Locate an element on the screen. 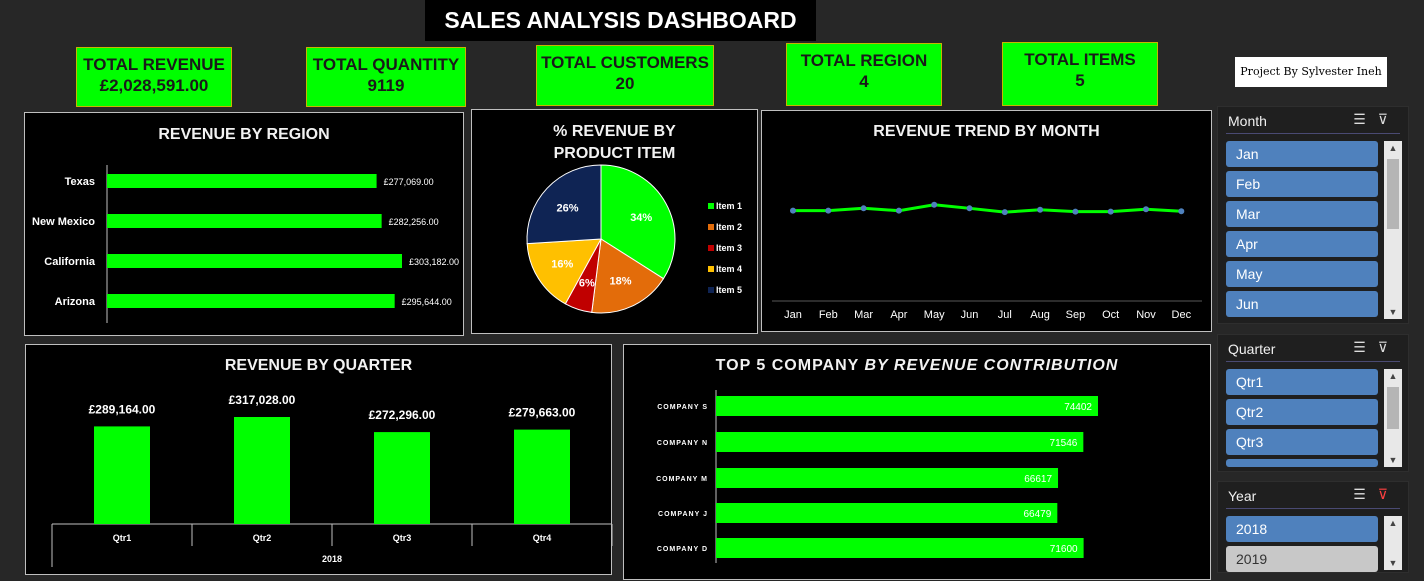 The height and width of the screenshot is (581, 1424). legend-label: Item 5 is located at coordinates (729, 290).